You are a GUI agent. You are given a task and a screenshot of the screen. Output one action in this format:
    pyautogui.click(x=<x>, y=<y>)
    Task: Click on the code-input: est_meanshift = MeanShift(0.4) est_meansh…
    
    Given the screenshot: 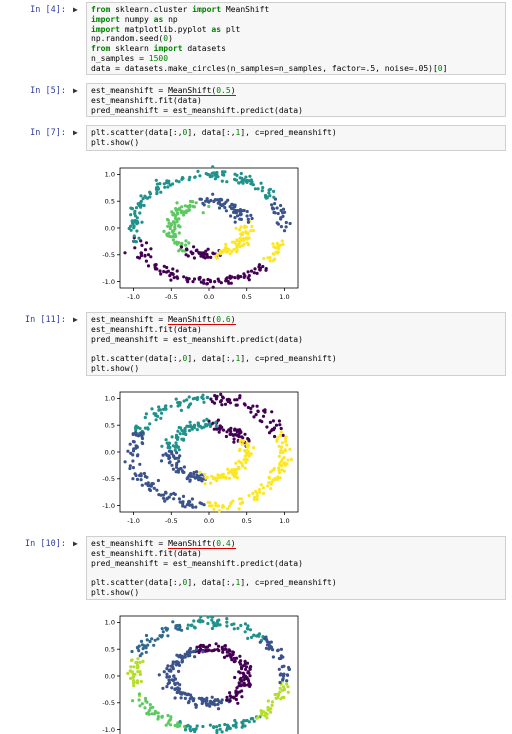 What is the action you would take?
    pyautogui.click(x=296, y=568)
    